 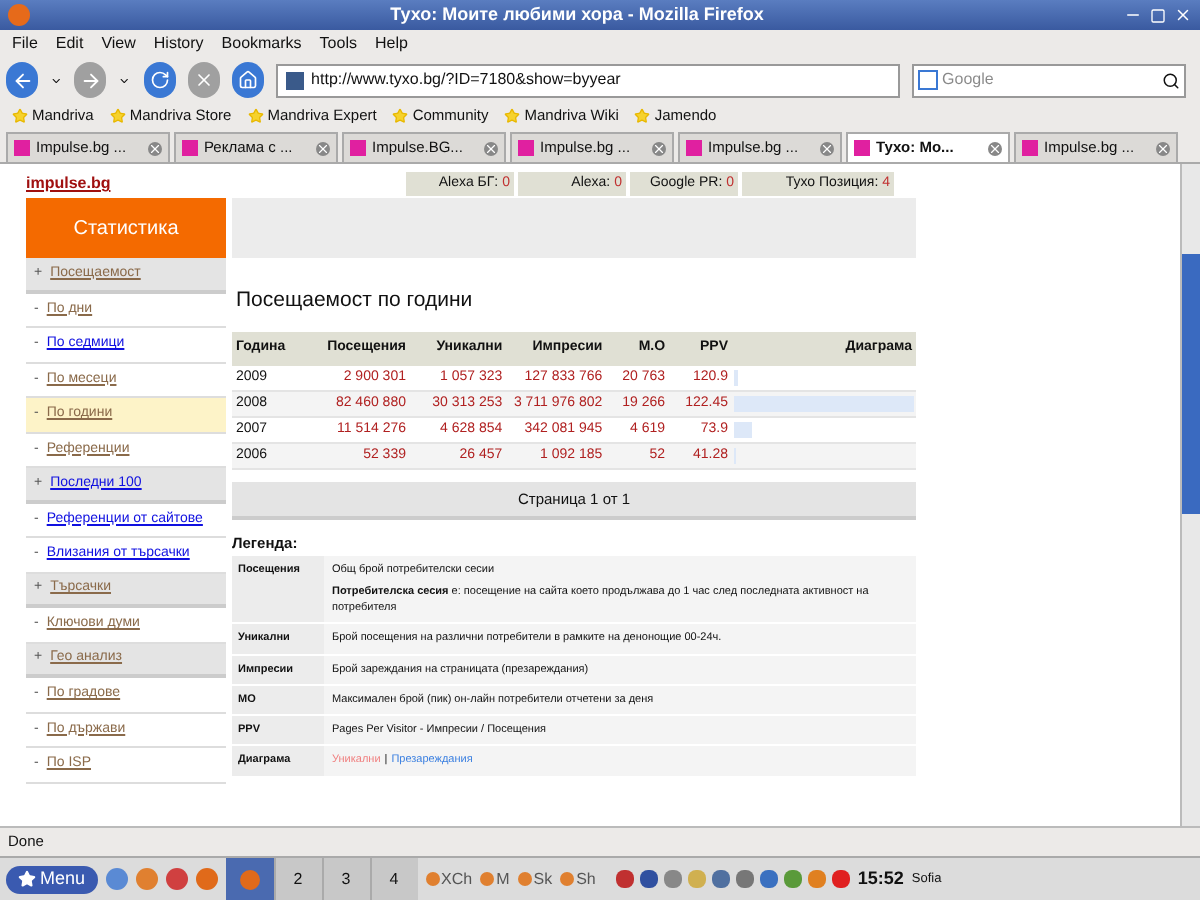 I want to click on maximize-icon, so click(x=1158, y=15).